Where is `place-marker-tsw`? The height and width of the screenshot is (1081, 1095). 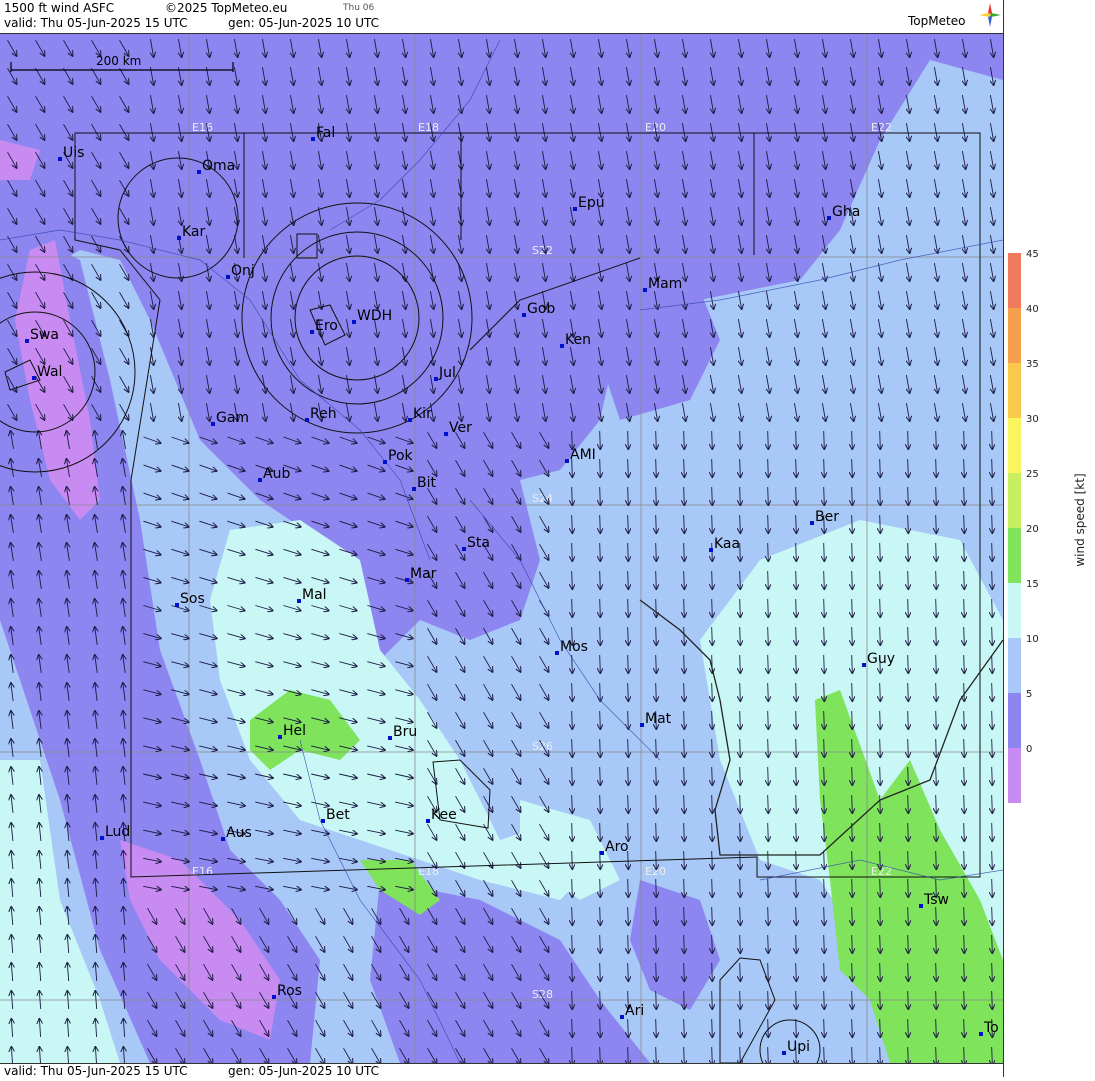 place-marker-tsw is located at coordinates (921, 906).